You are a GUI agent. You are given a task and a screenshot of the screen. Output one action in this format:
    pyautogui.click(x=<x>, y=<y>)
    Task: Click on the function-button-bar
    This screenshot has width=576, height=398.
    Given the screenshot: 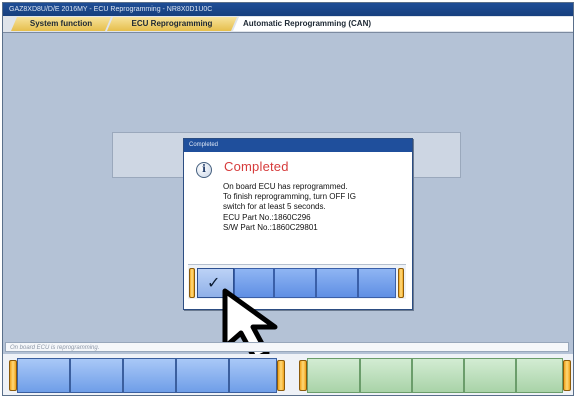 What is the action you would take?
    pyautogui.click(x=288, y=374)
    